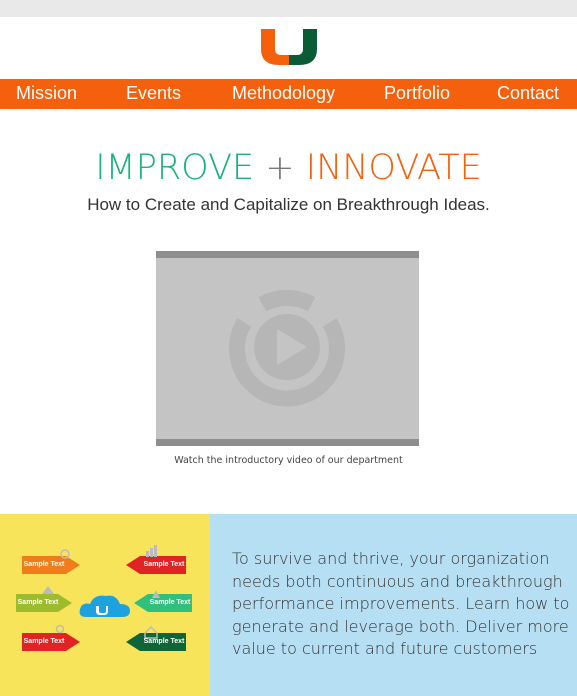 This screenshot has width=577, height=696. What do you see at coordinates (288, 8) in the screenshot?
I see `top-strip` at bounding box center [288, 8].